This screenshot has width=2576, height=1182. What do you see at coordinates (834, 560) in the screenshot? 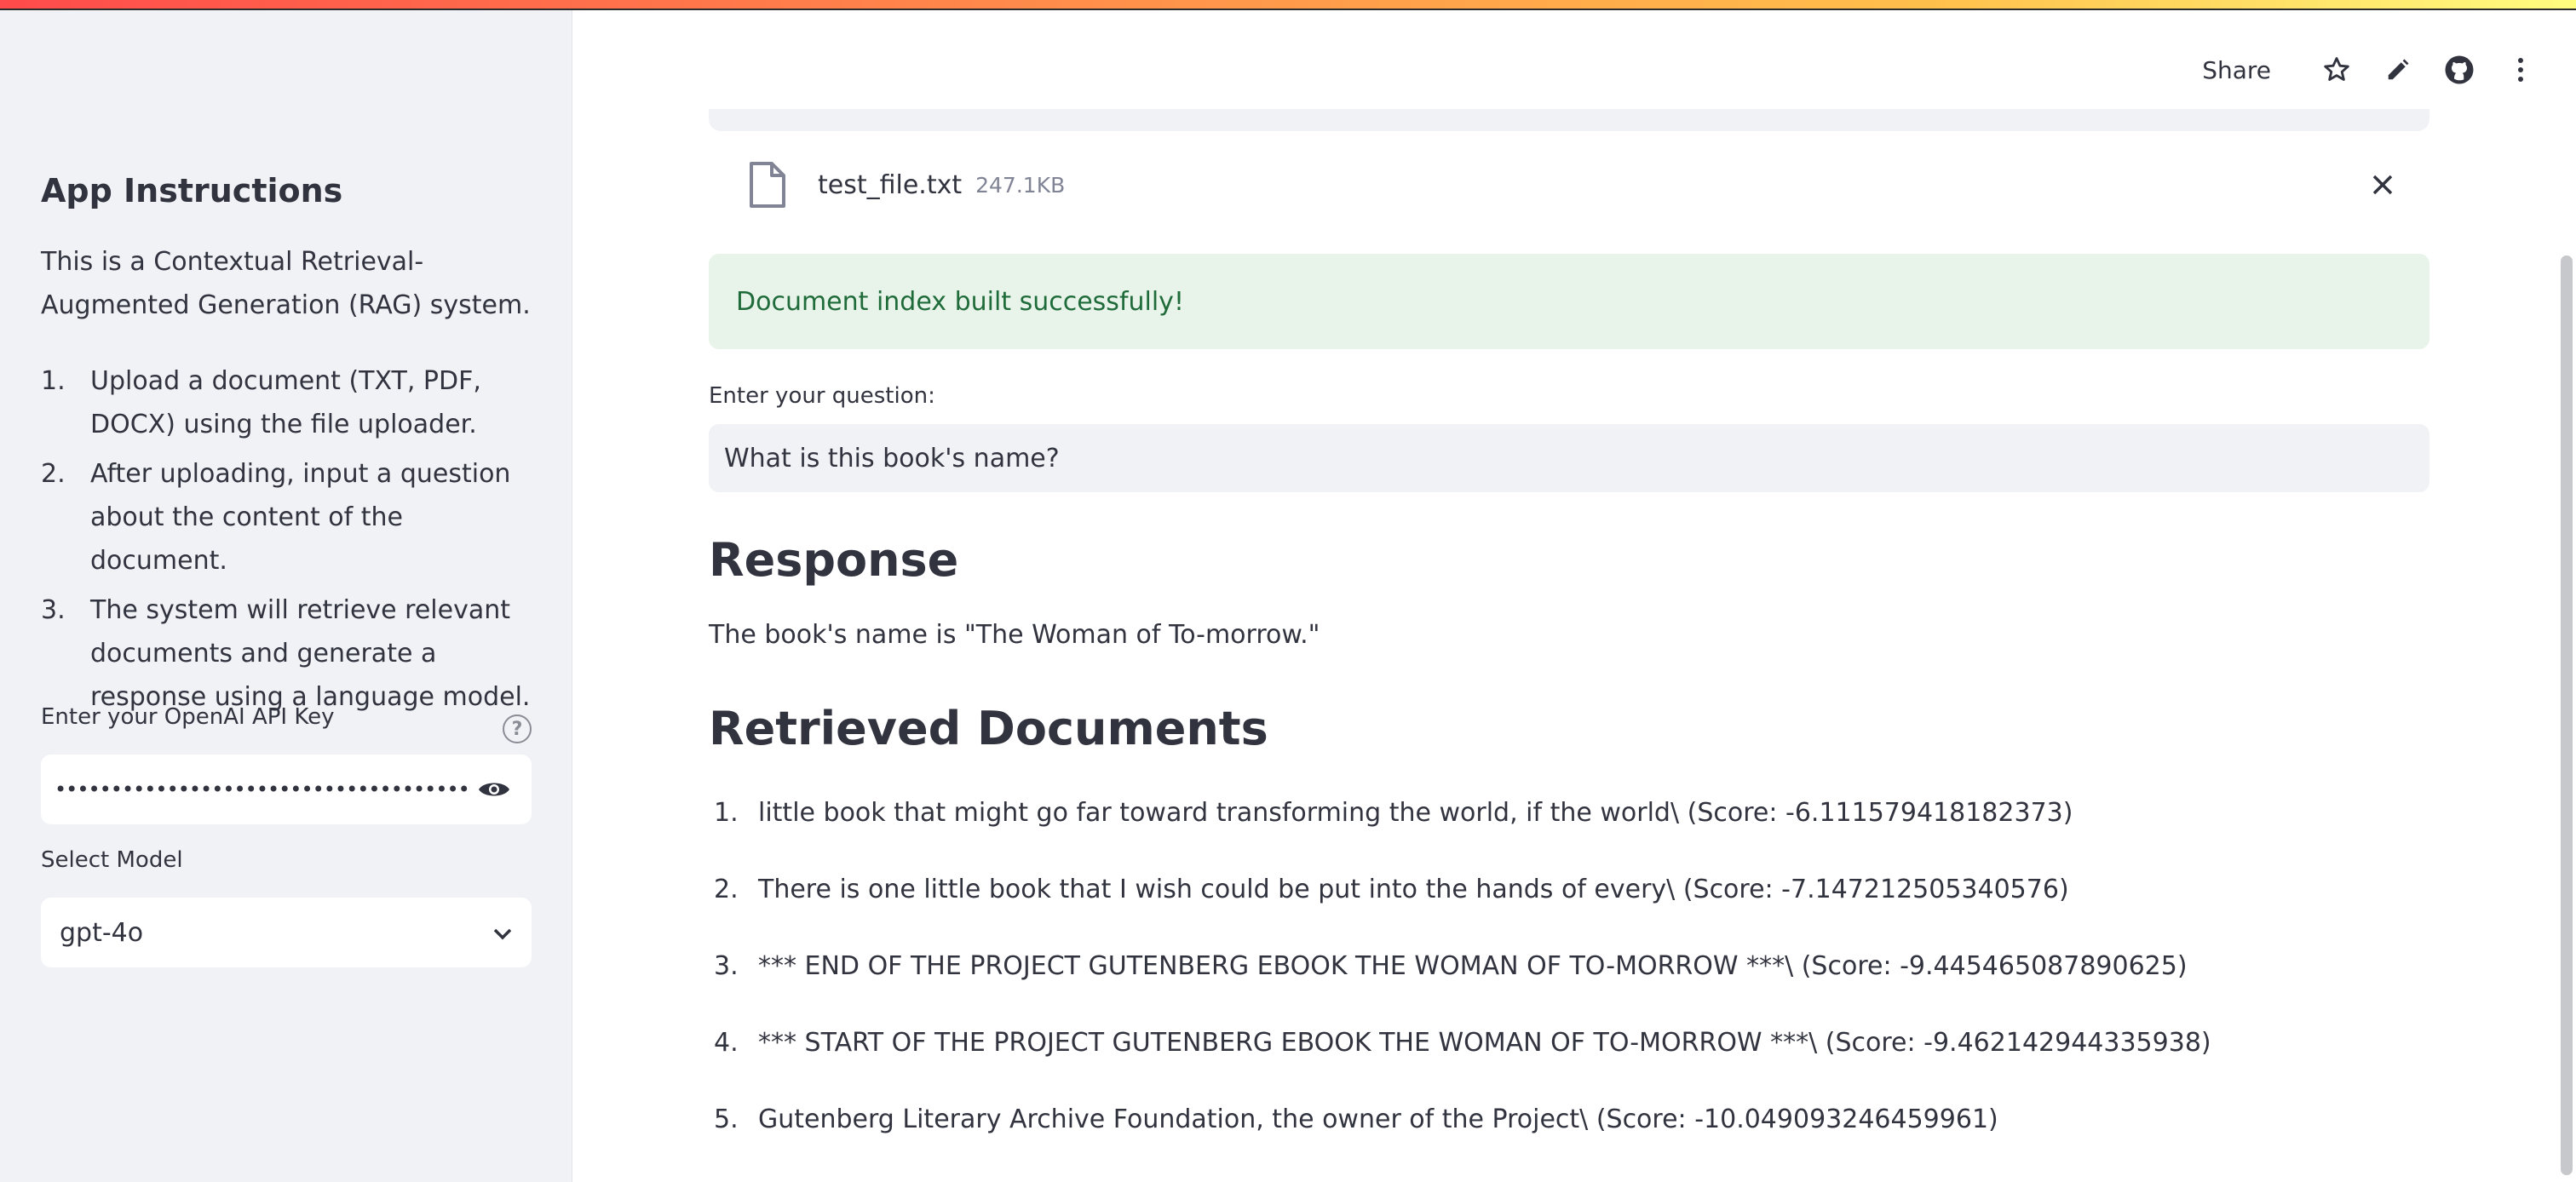
I see `response-heading: Response` at bounding box center [834, 560].